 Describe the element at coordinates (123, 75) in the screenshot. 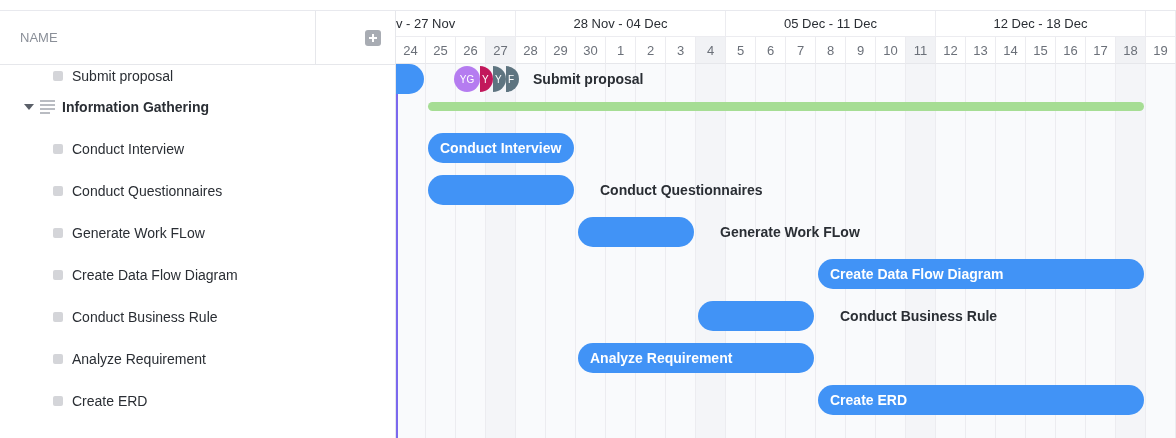

I see `task-name: Submit proposal` at that location.